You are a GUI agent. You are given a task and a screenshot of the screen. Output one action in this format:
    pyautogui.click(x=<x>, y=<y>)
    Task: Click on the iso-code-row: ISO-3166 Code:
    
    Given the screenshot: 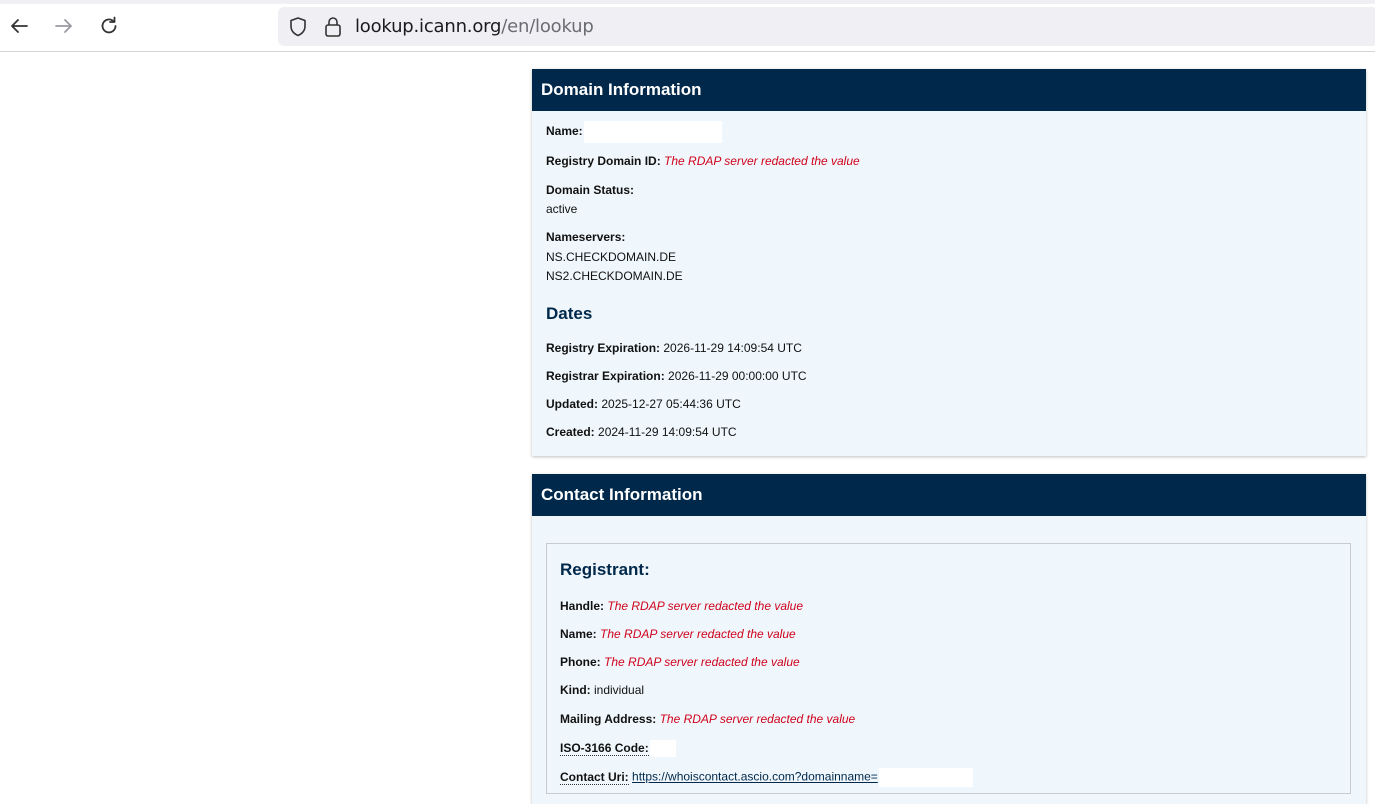 What is the action you would take?
    pyautogui.click(x=618, y=748)
    